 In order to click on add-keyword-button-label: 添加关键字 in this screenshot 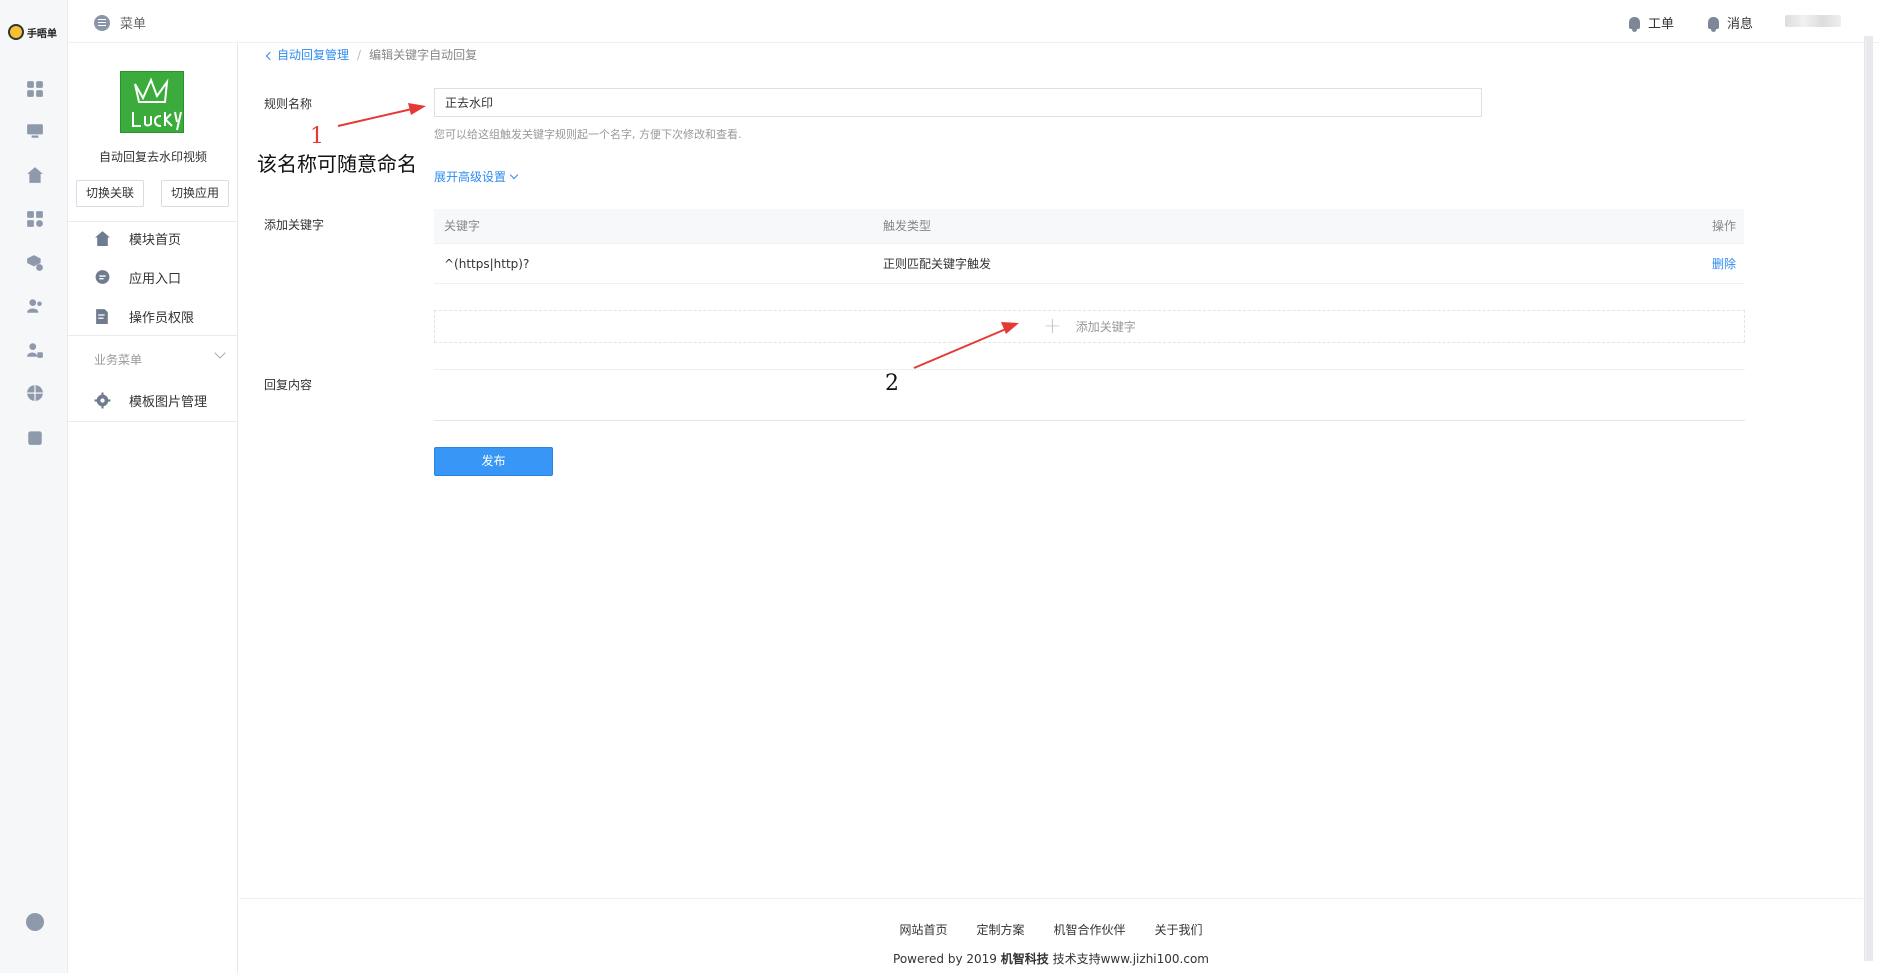, I will do `click(1105, 327)`.